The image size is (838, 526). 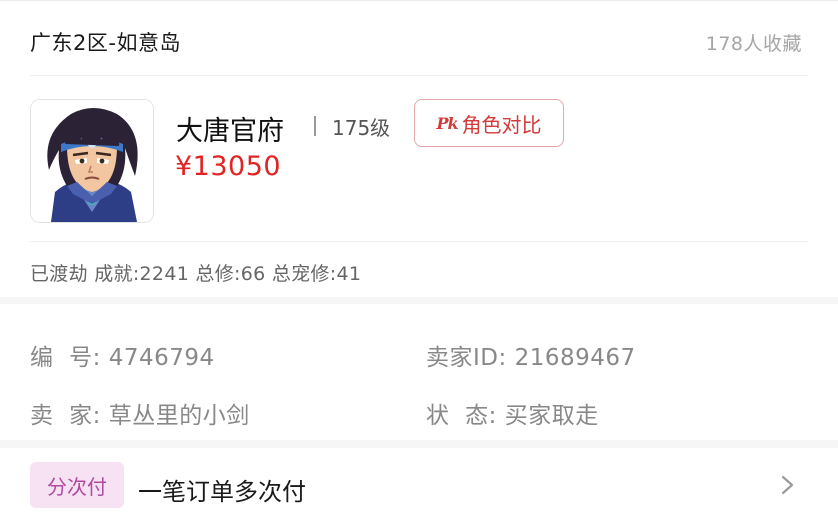 I want to click on role-compare-button: Pk 角色对比, so click(x=489, y=123).